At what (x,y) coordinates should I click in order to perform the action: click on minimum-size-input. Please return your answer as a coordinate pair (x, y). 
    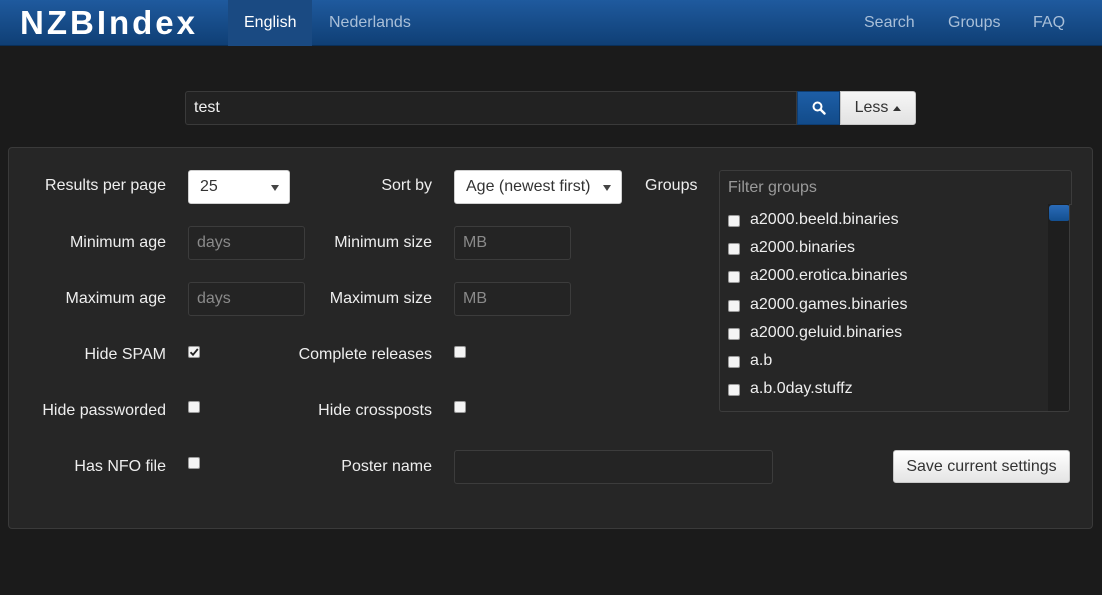
    Looking at the image, I should click on (512, 243).